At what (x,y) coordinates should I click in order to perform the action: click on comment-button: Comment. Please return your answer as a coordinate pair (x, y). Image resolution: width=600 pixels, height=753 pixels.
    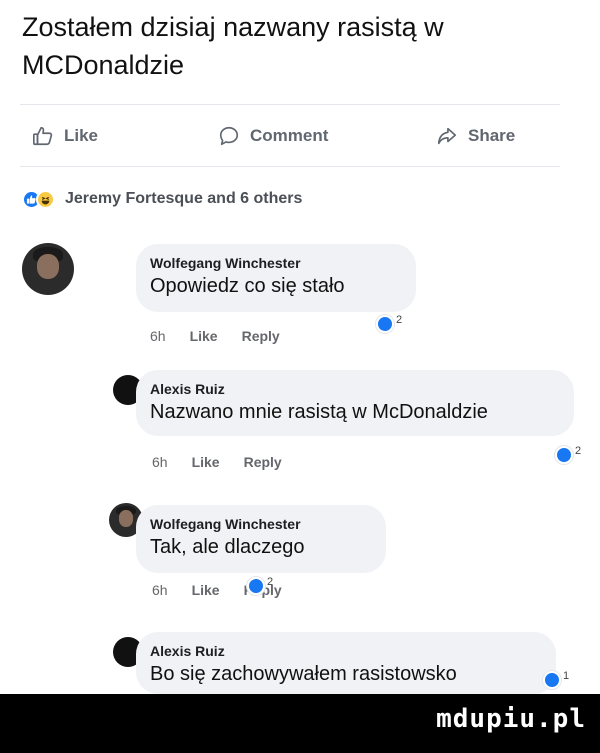
    Looking at the image, I should click on (273, 136).